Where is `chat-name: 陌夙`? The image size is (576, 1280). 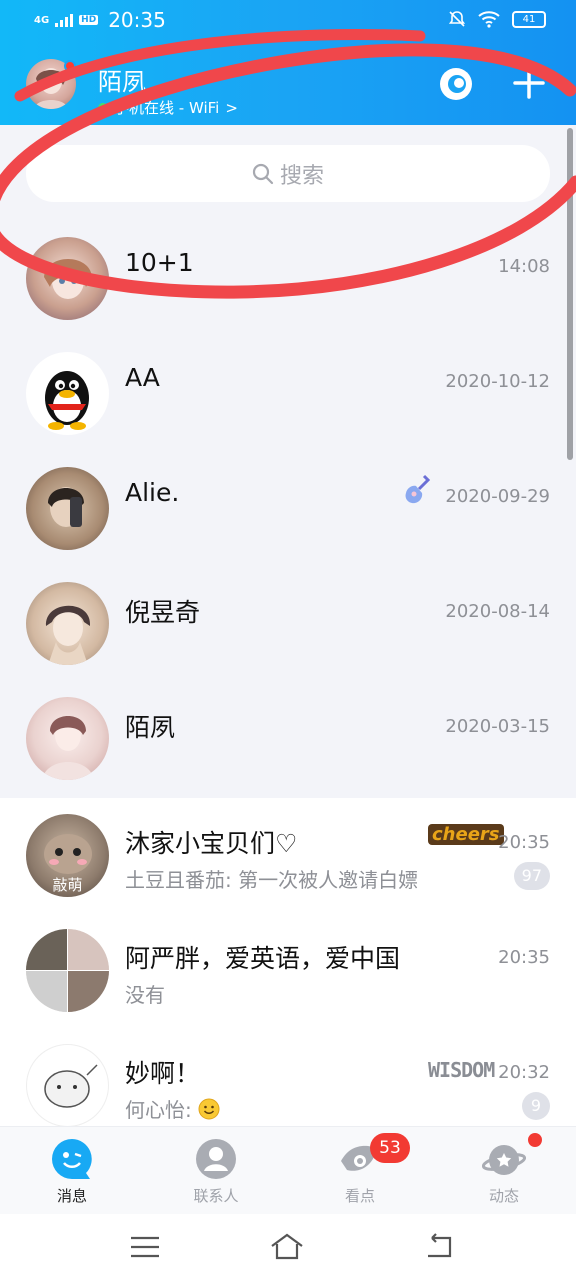 chat-name: 陌夙 is located at coordinates (150, 727).